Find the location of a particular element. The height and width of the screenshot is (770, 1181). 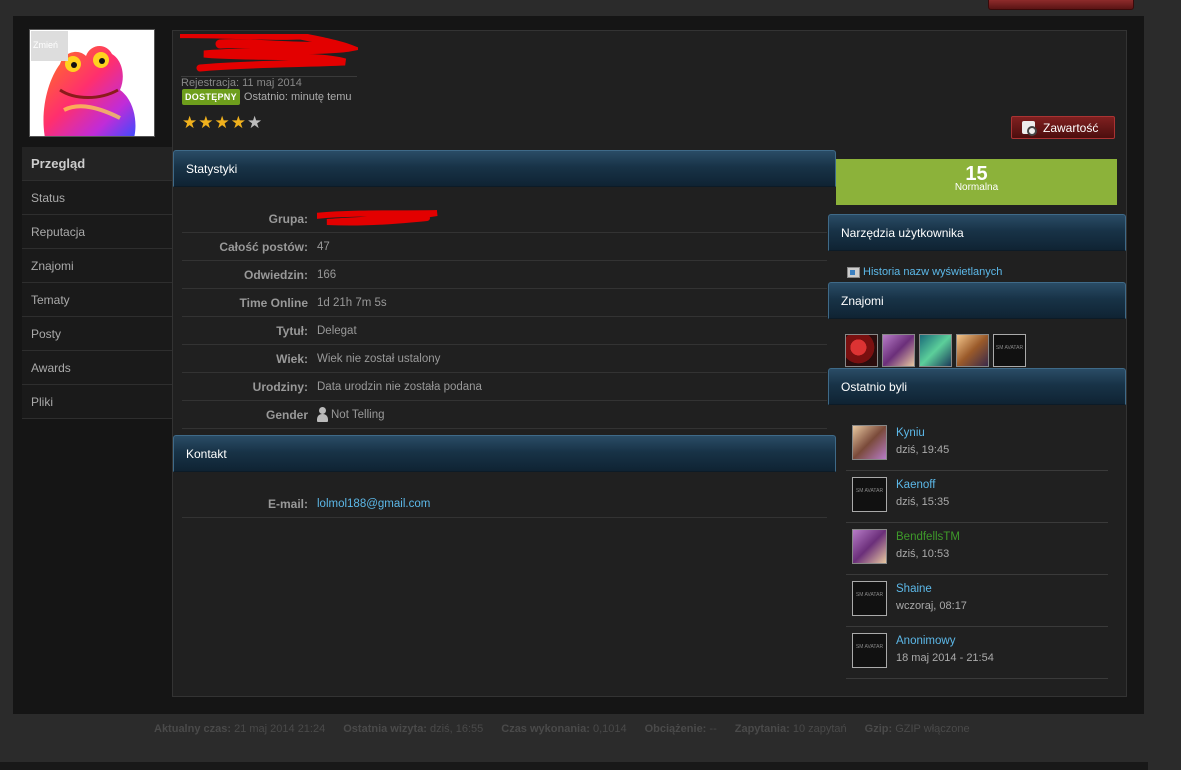

visitor-time: dziś, 15:35 is located at coordinates (923, 502).